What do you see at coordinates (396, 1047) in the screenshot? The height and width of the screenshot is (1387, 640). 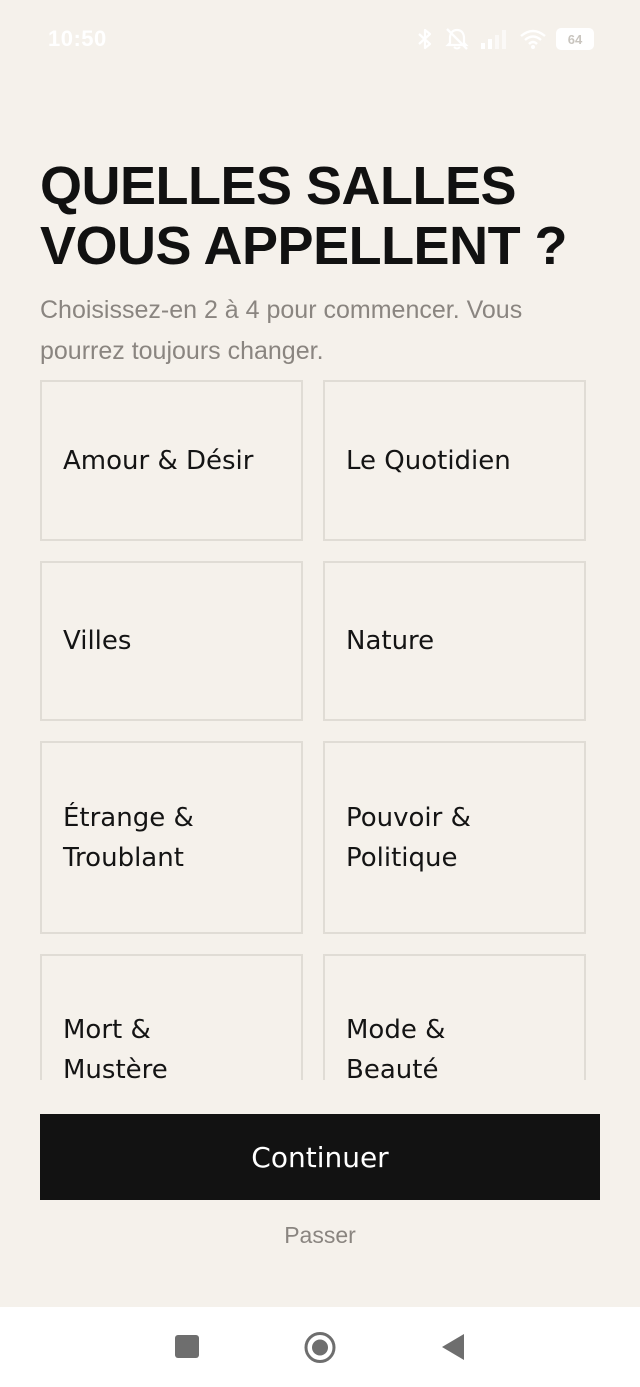 I see `room-card-label: Mode & Beauté` at bounding box center [396, 1047].